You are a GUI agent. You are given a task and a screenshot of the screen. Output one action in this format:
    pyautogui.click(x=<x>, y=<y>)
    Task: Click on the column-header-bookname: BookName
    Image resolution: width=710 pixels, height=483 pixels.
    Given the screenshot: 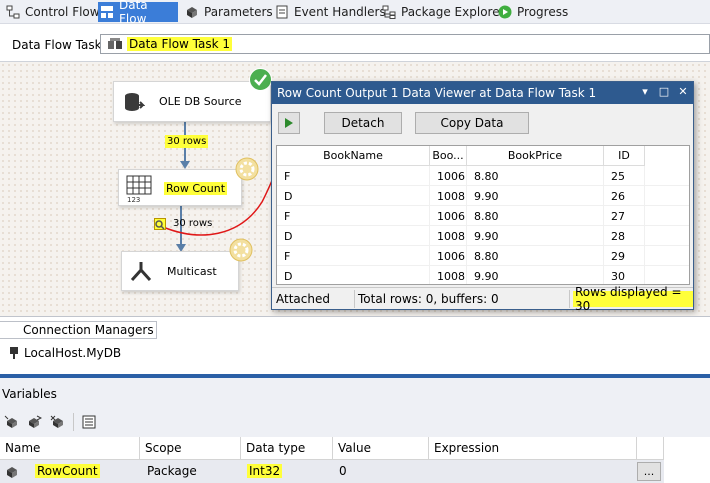 What is the action you would take?
    pyautogui.click(x=353, y=156)
    